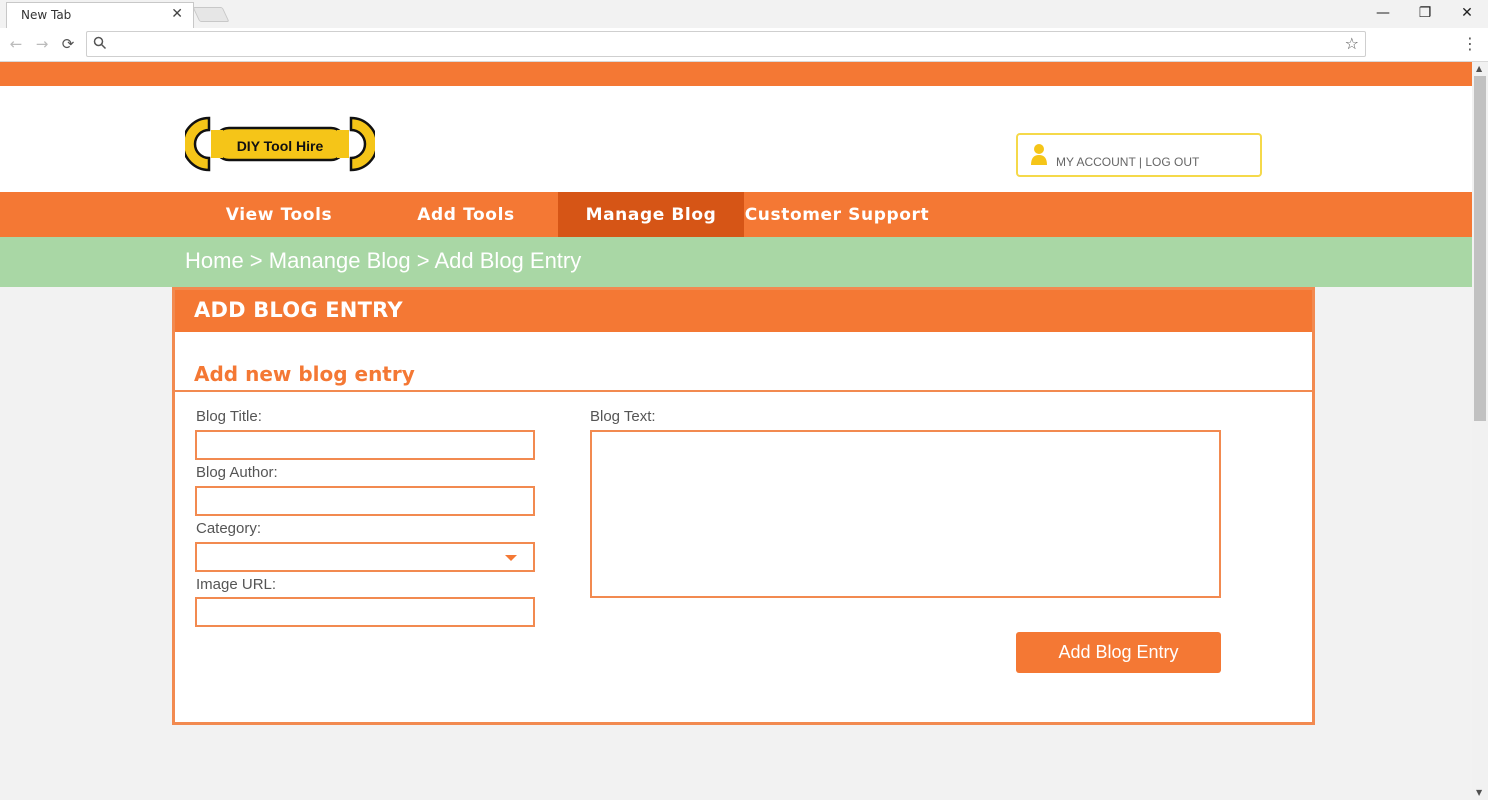 This screenshot has width=1488, height=800. I want to click on blog-text-textarea, so click(905, 514).